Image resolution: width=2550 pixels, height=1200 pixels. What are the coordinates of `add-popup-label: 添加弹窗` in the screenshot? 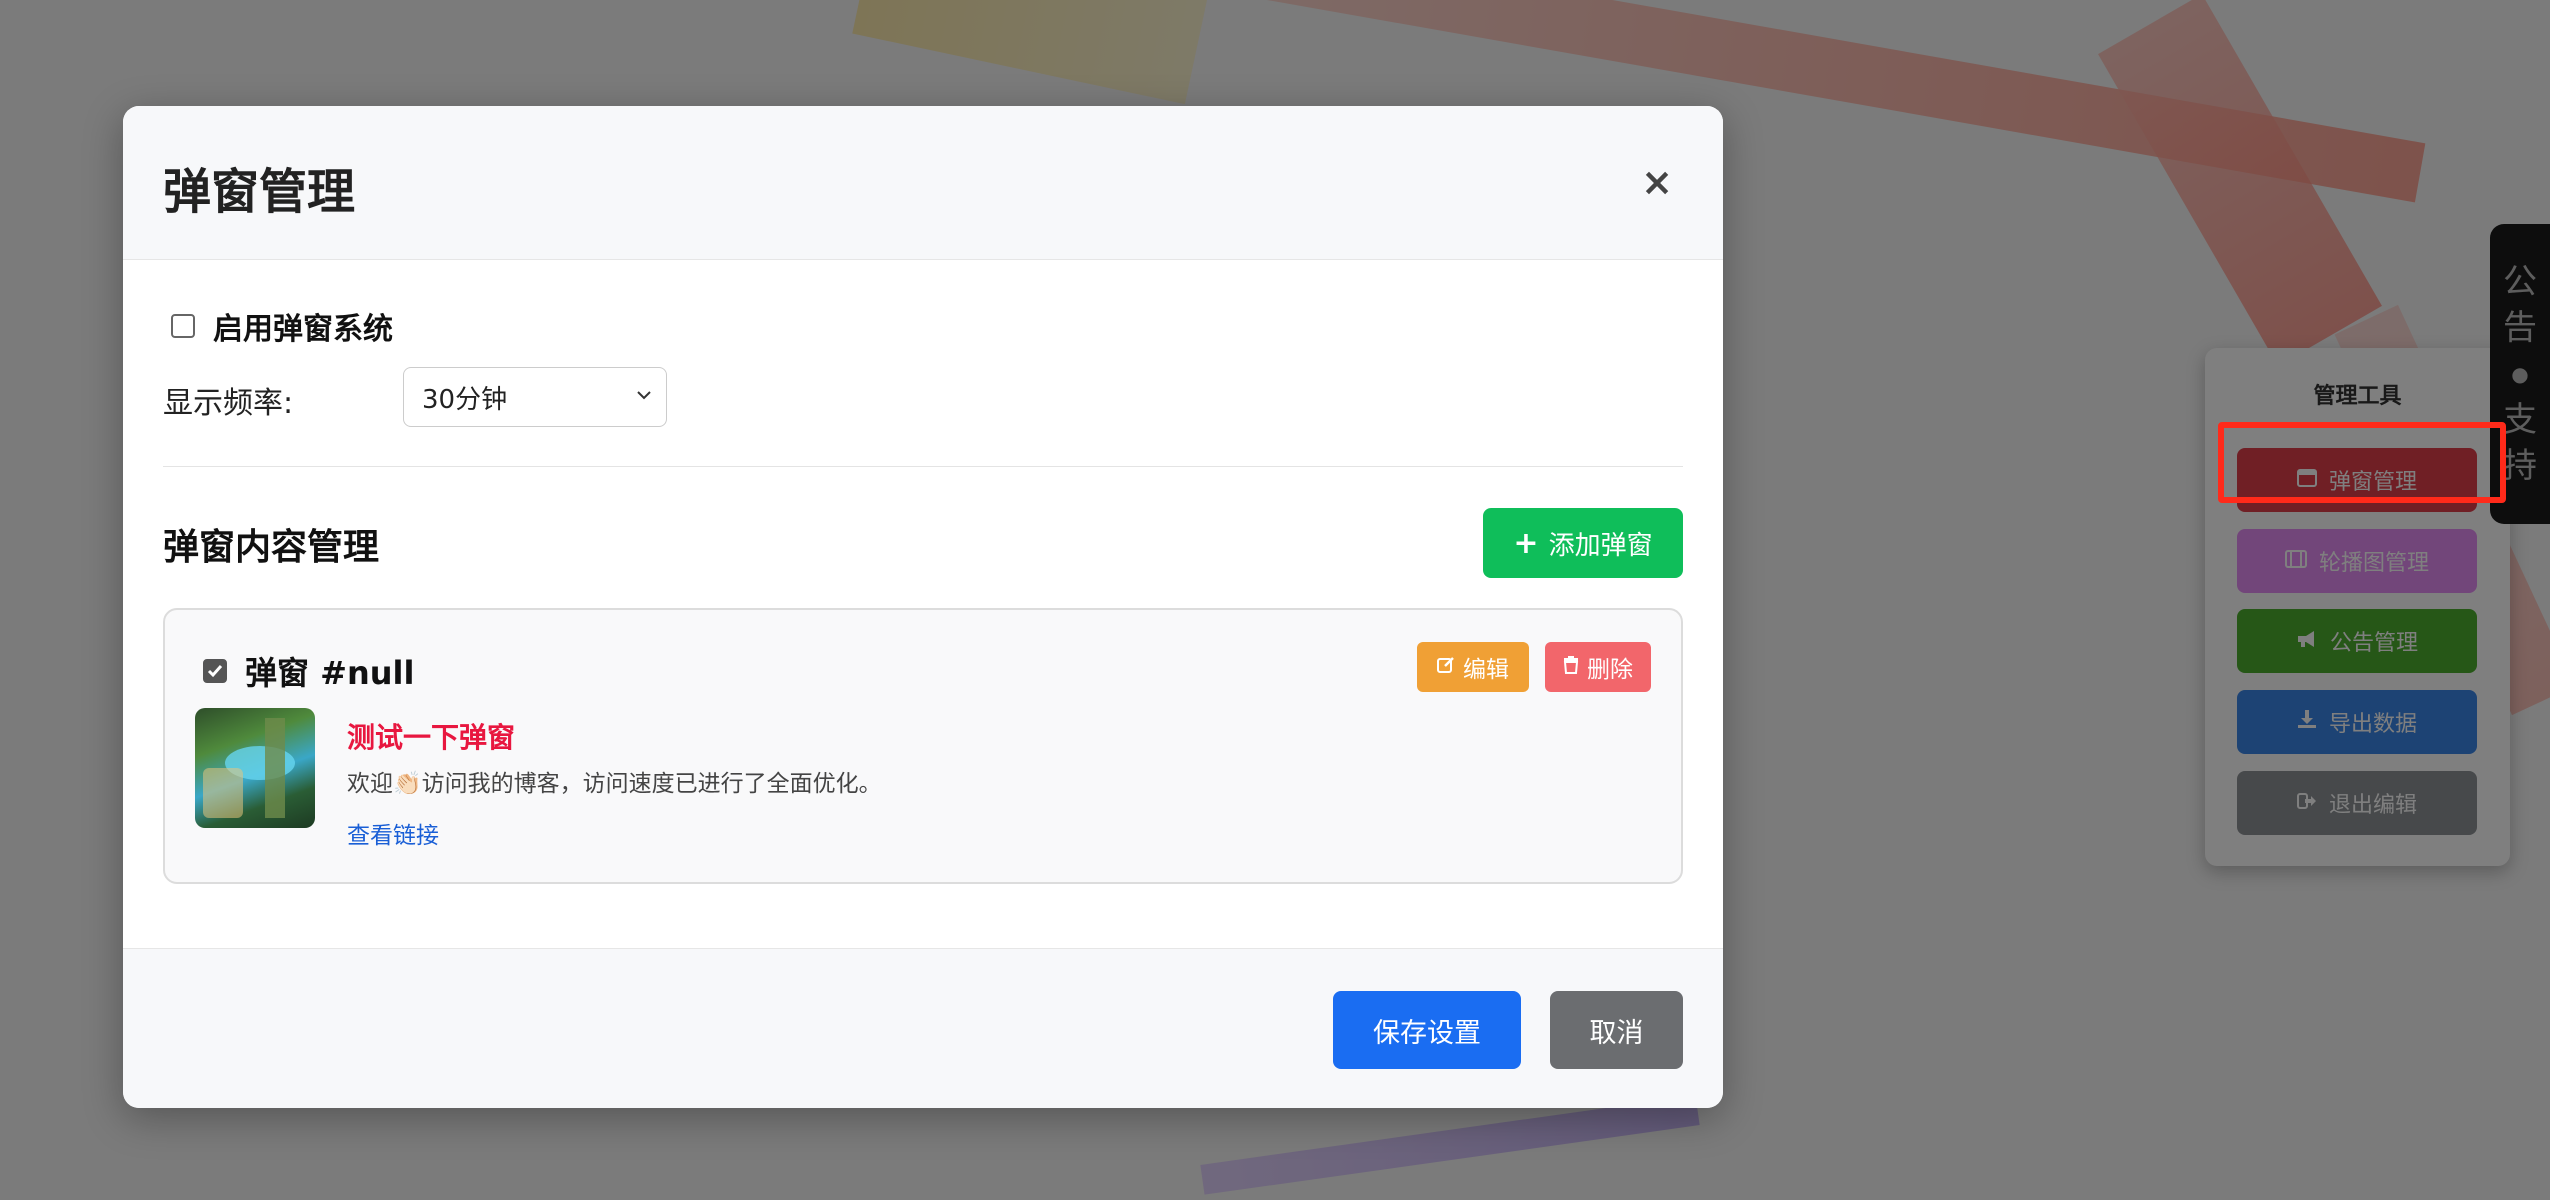 It's located at (1600, 545).